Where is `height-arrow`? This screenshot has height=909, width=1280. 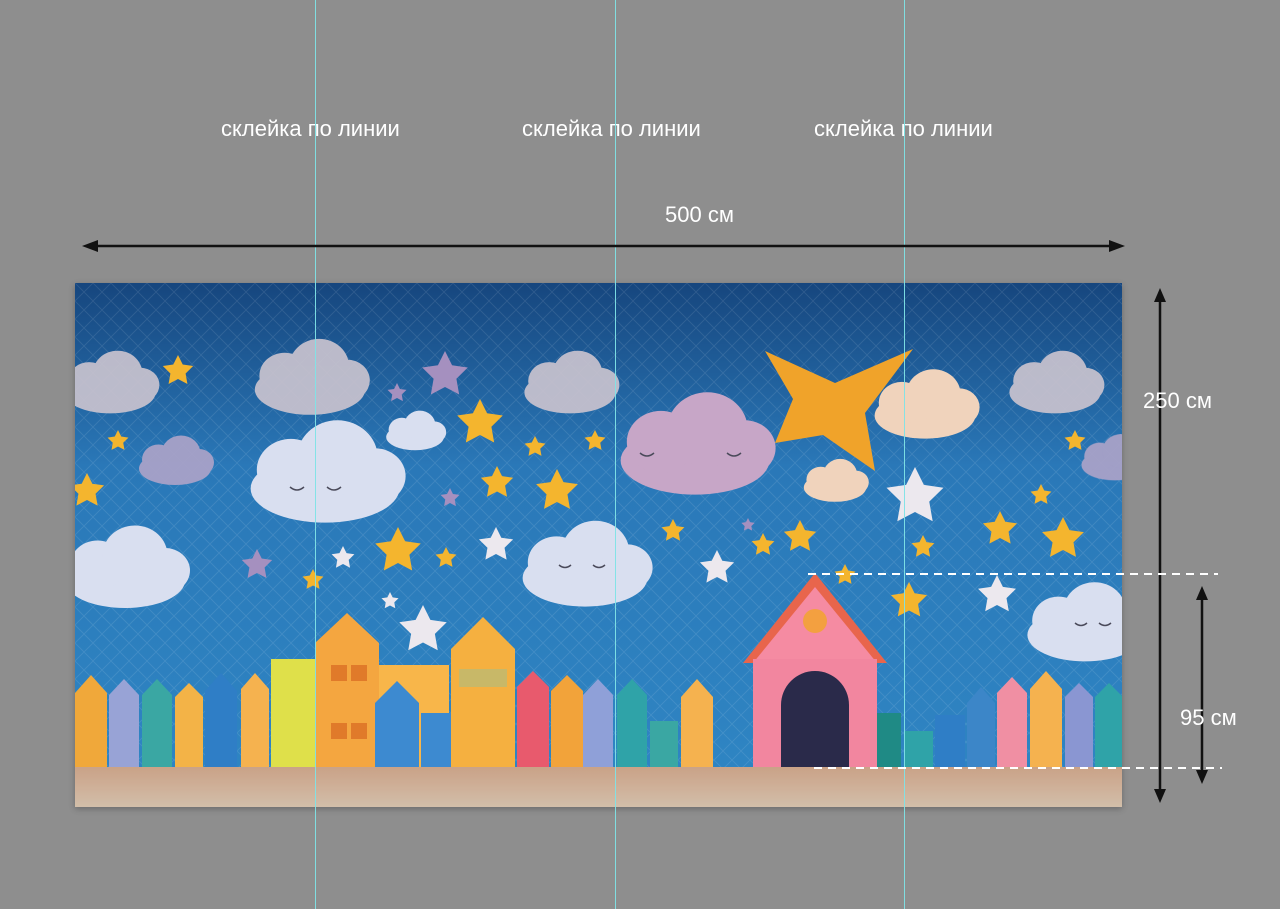
height-arrow is located at coordinates (1160, 545).